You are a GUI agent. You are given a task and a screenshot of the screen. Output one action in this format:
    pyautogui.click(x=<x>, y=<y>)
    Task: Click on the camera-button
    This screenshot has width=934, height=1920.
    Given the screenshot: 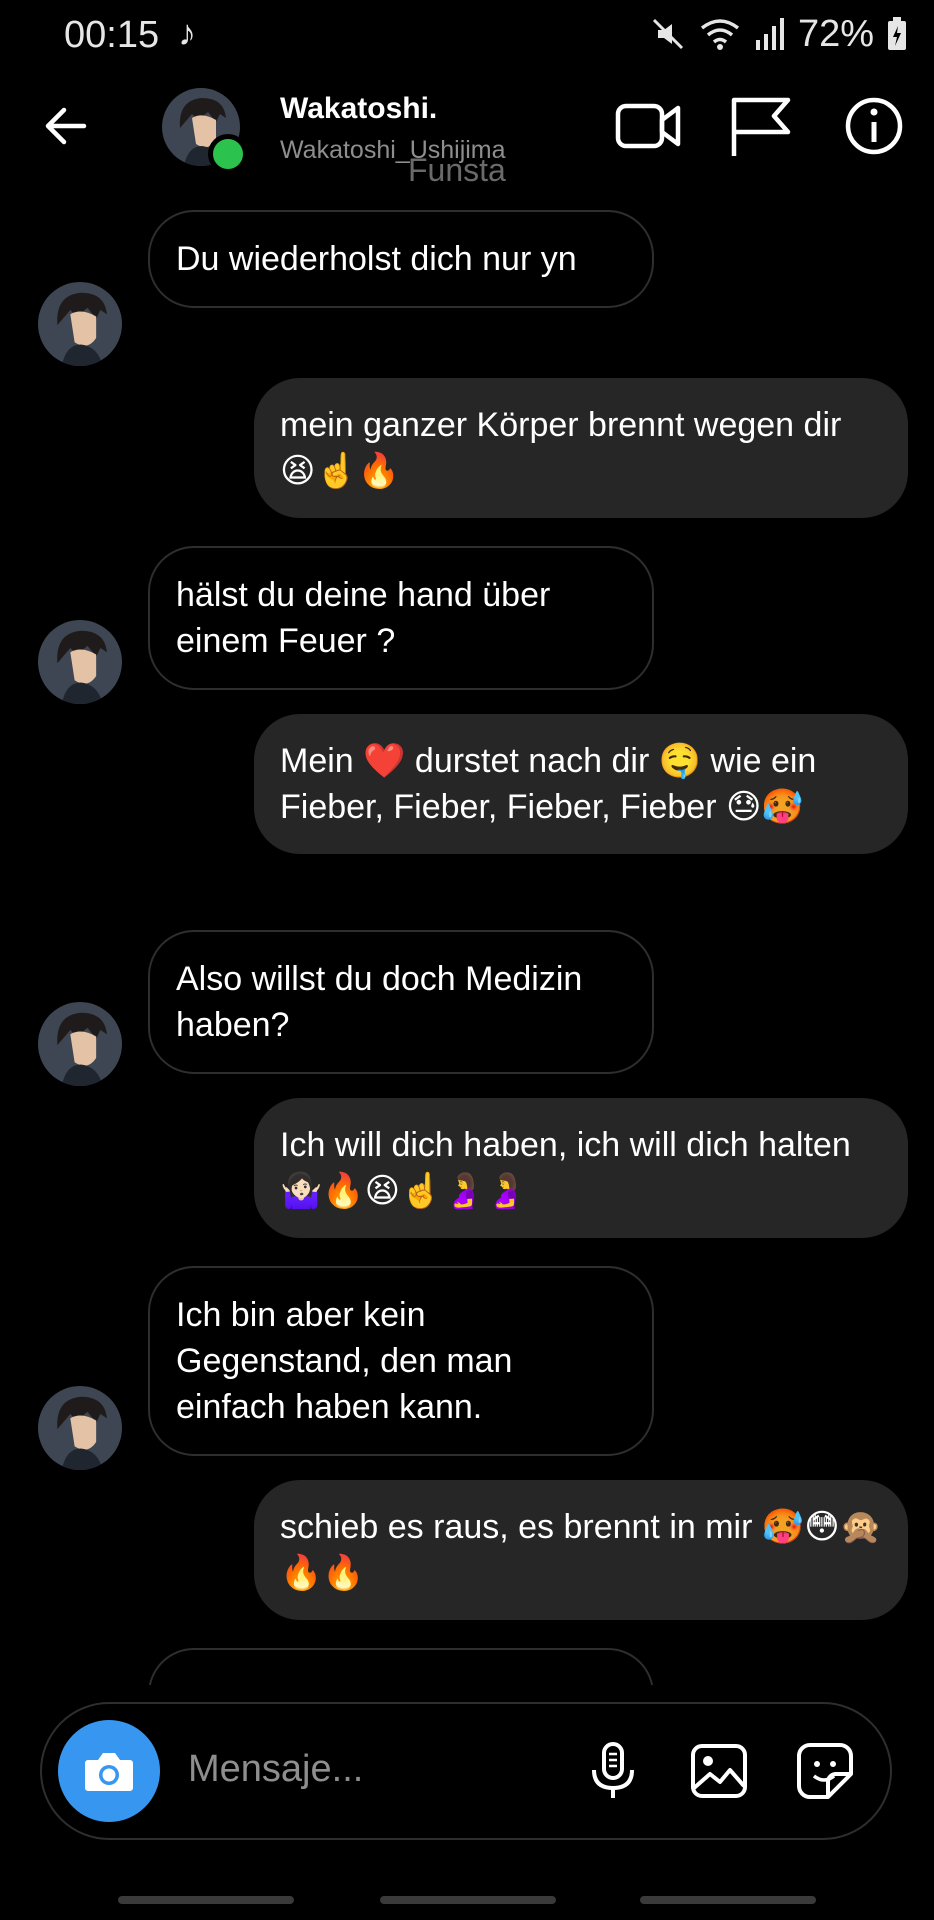 What is the action you would take?
    pyautogui.click(x=109, y=1771)
    